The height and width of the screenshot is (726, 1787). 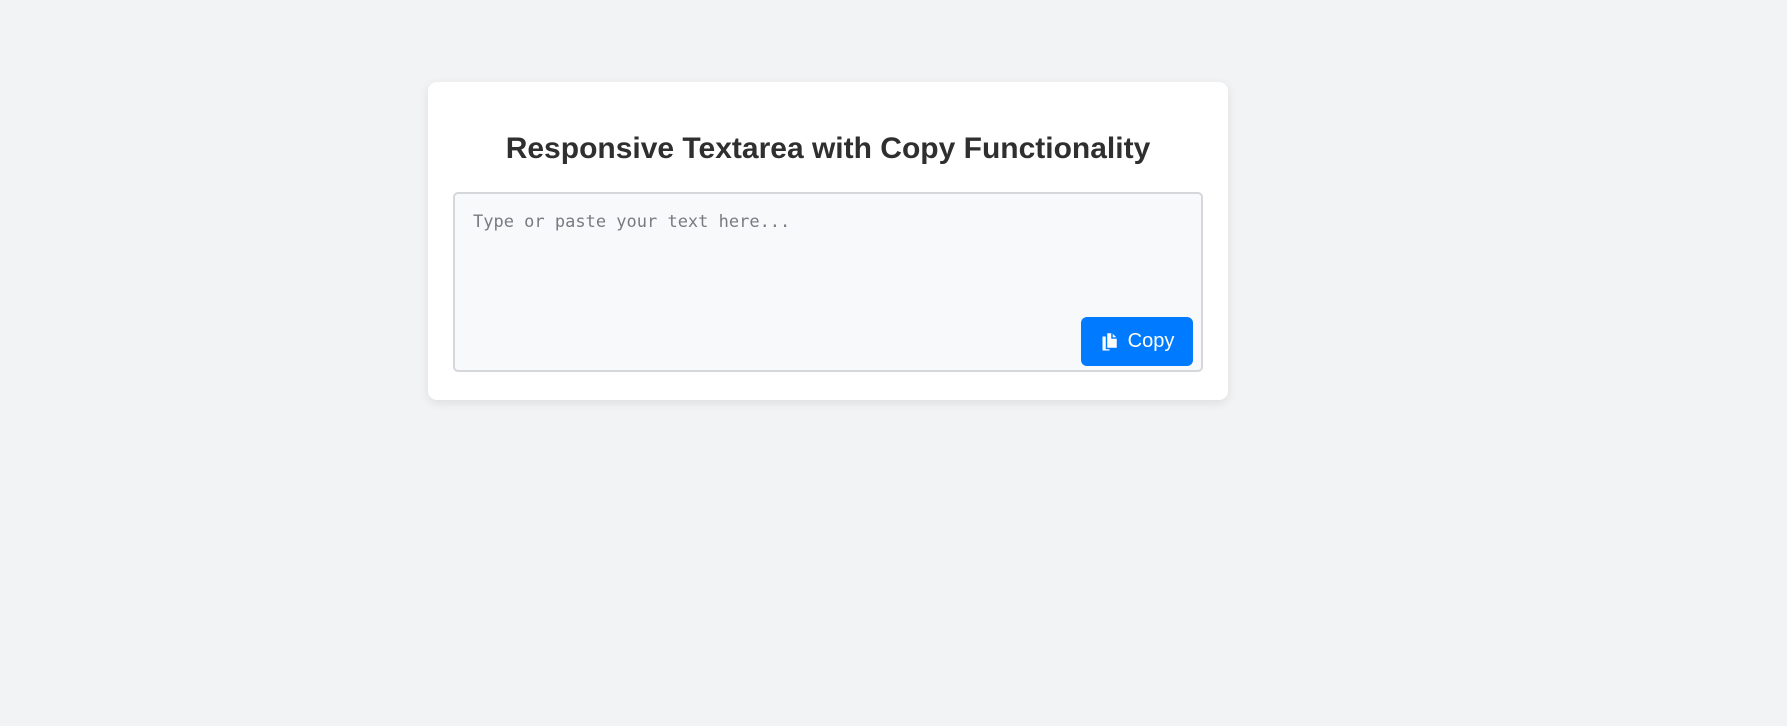 What do you see at coordinates (828, 282) in the screenshot?
I see `editor-container: Copy` at bounding box center [828, 282].